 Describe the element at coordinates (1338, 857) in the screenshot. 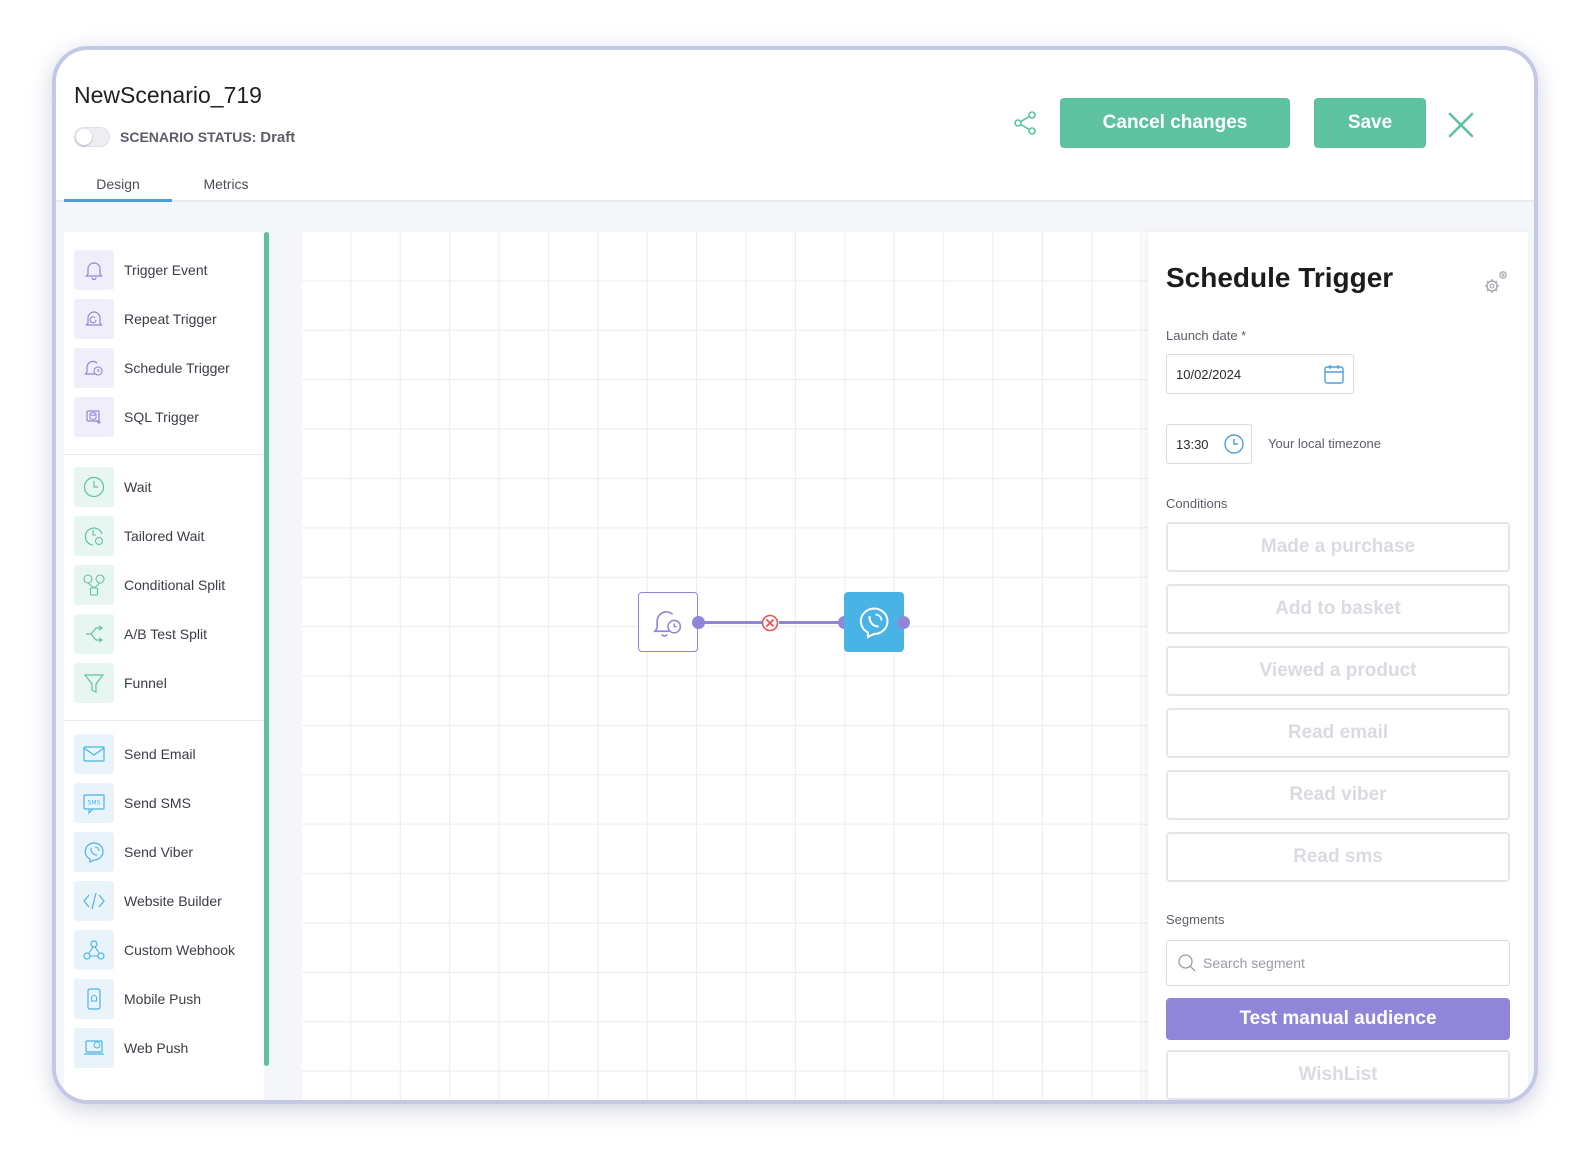

I see `condition-read-sms: Read sms` at that location.